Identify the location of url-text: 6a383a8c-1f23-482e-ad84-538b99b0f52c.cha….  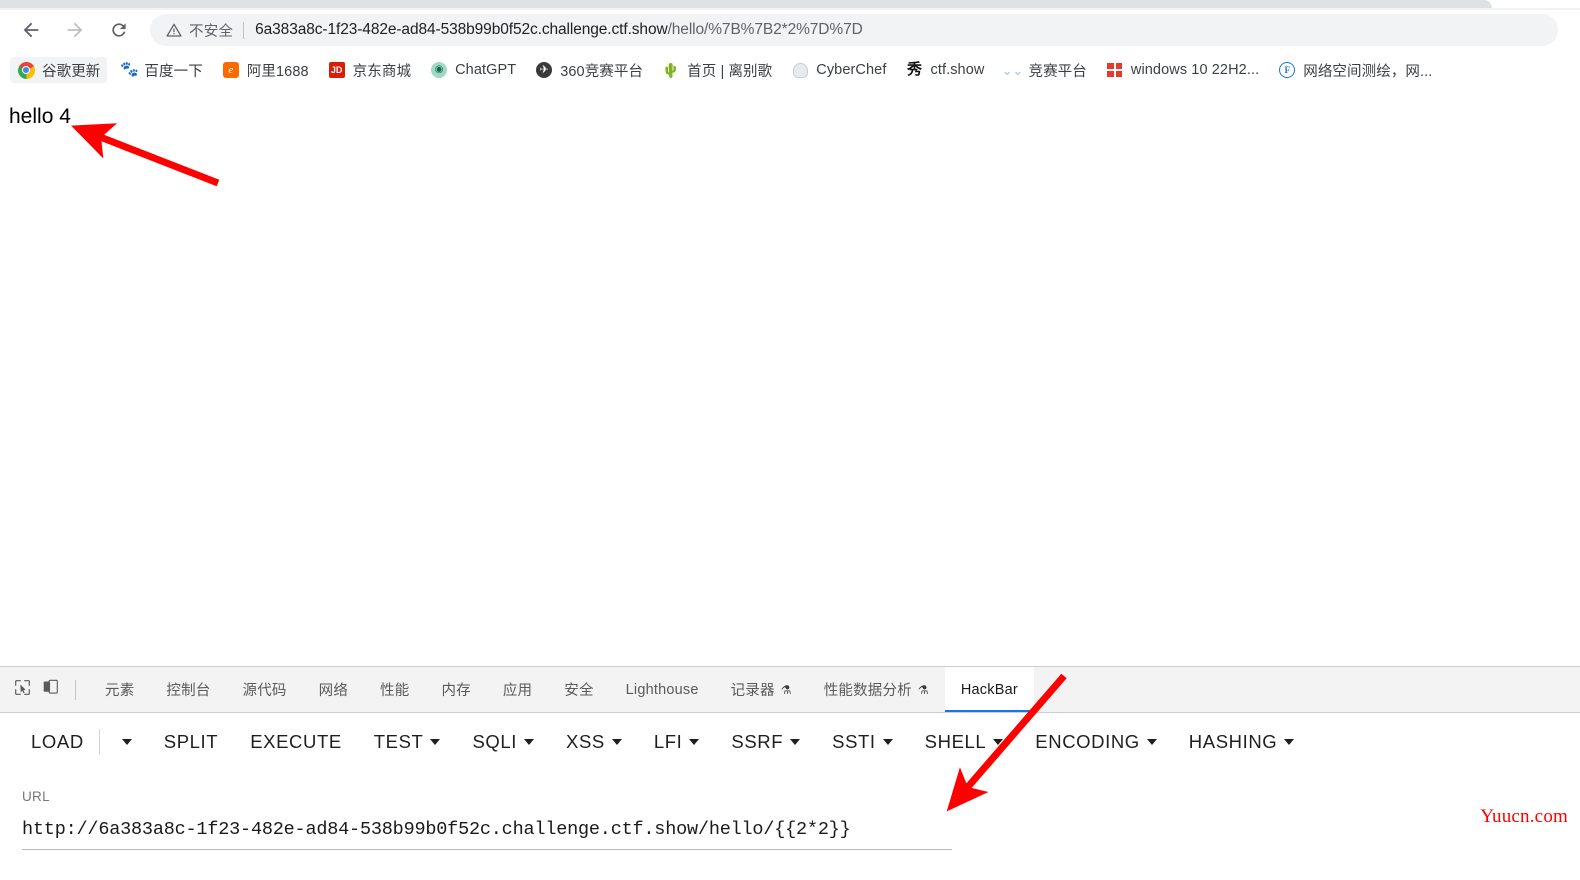
(559, 30).